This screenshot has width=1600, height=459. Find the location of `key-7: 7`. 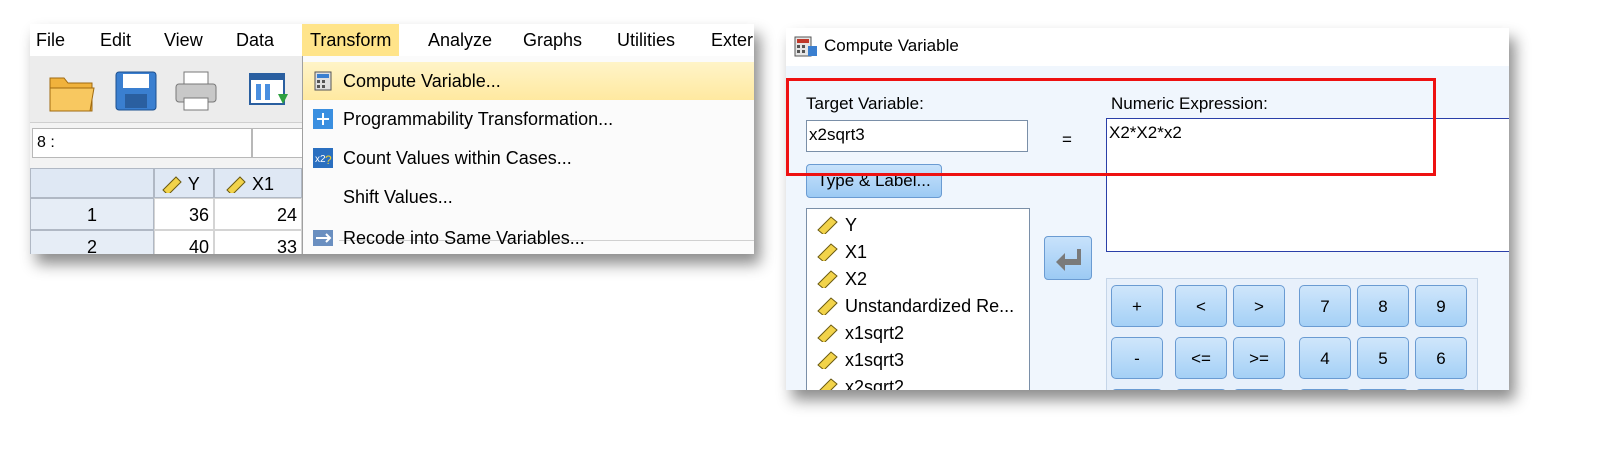

key-7: 7 is located at coordinates (1325, 306).